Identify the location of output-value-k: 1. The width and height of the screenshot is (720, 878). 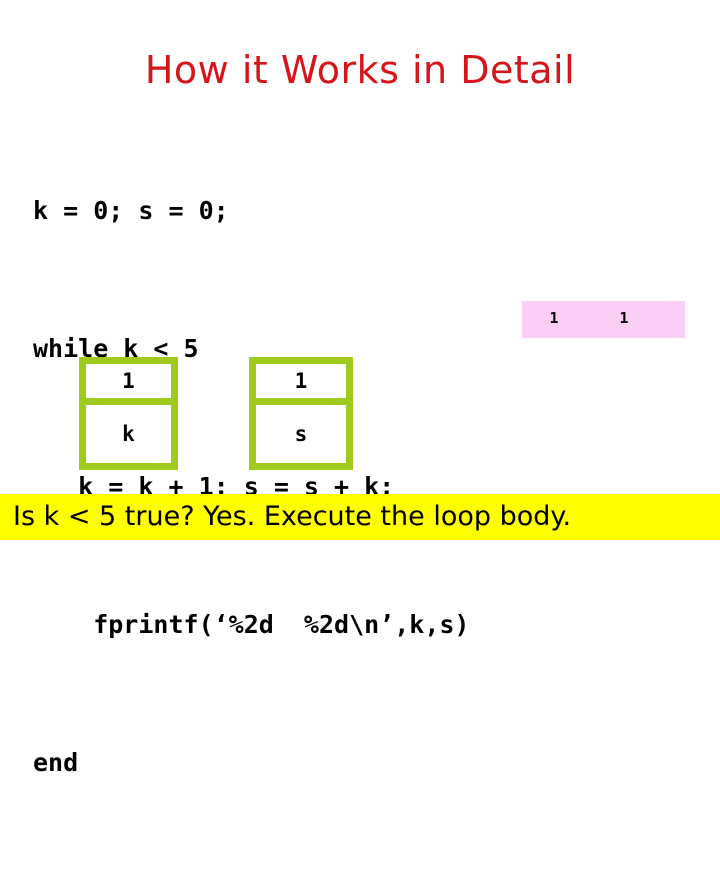
(554, 318).